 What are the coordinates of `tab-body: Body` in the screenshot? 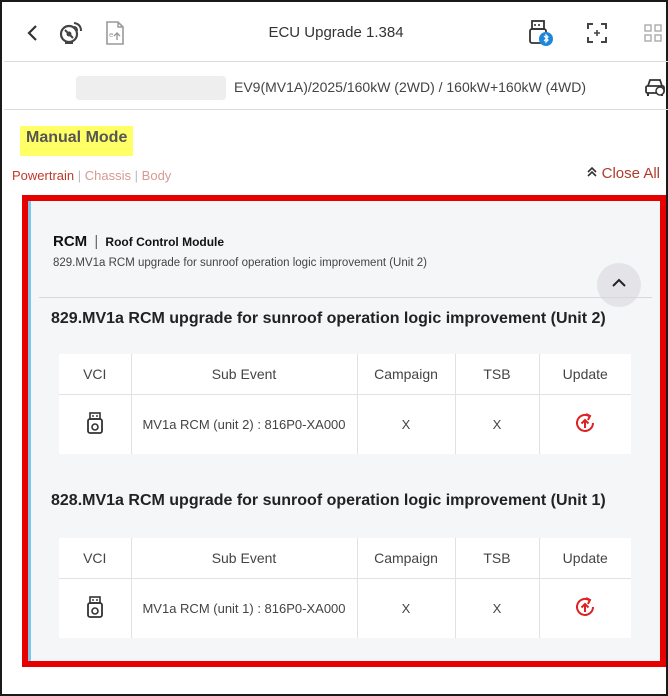 It's located at (157, 175).